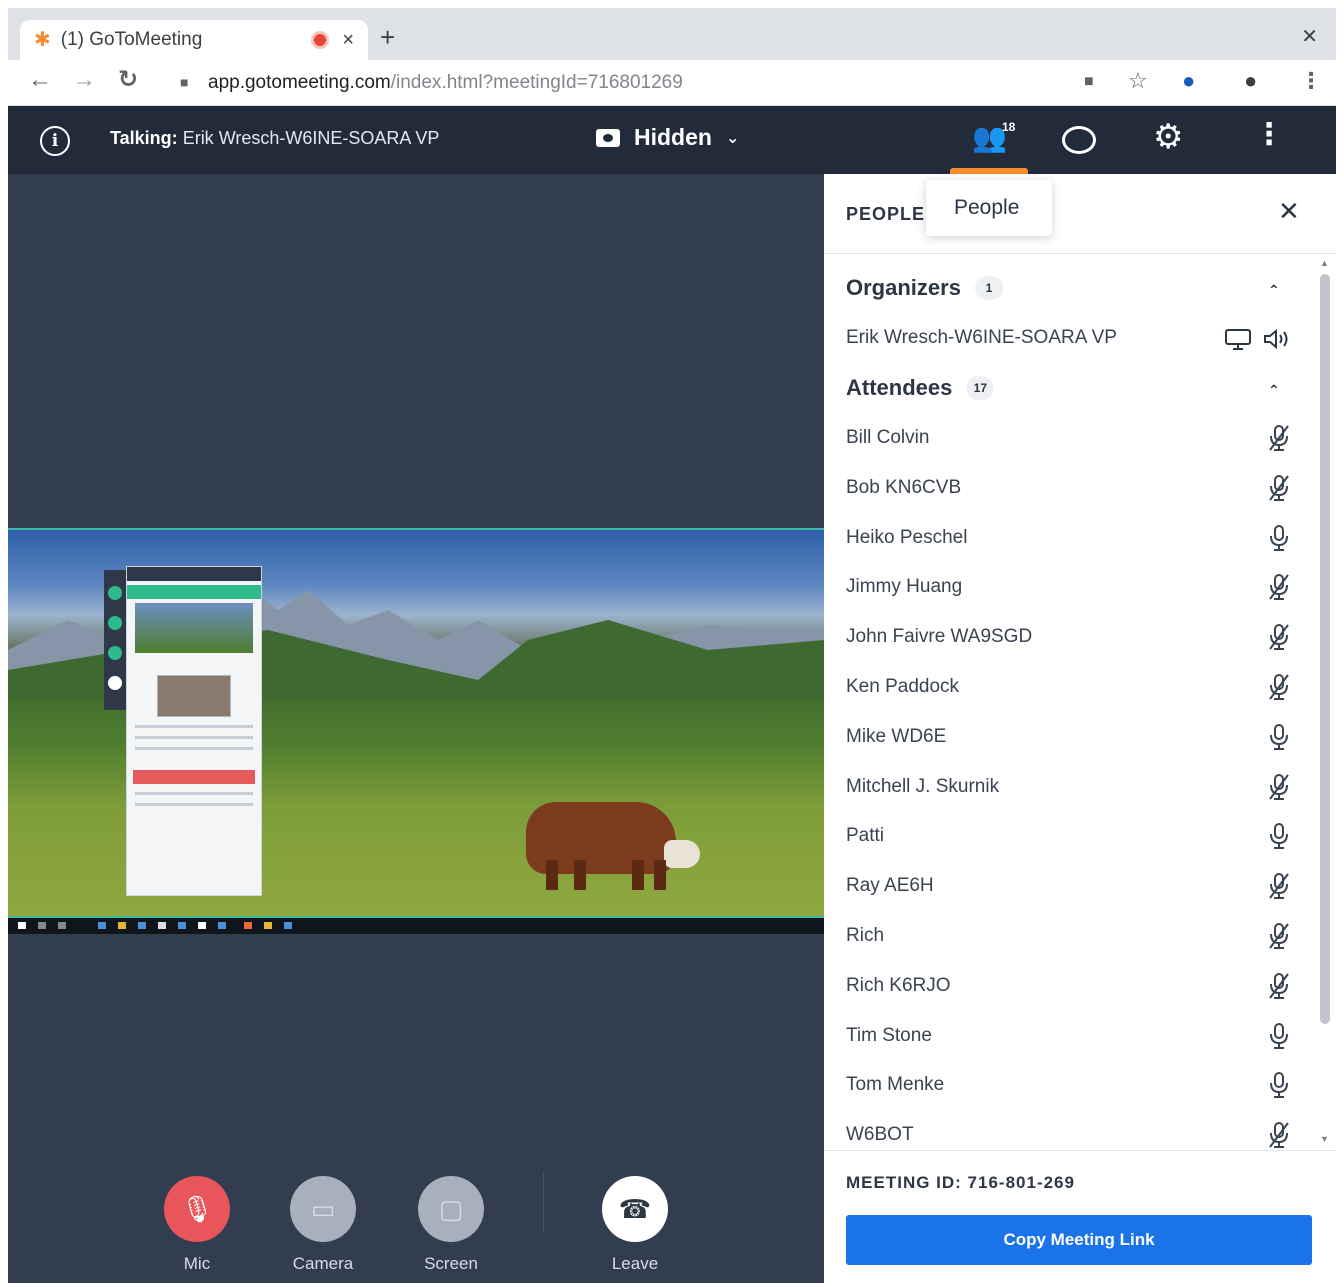  What do you see at coordinates (990, 140) in the screenshot?
I see `people-button: 👥 18` at bounding box center [990, 140].